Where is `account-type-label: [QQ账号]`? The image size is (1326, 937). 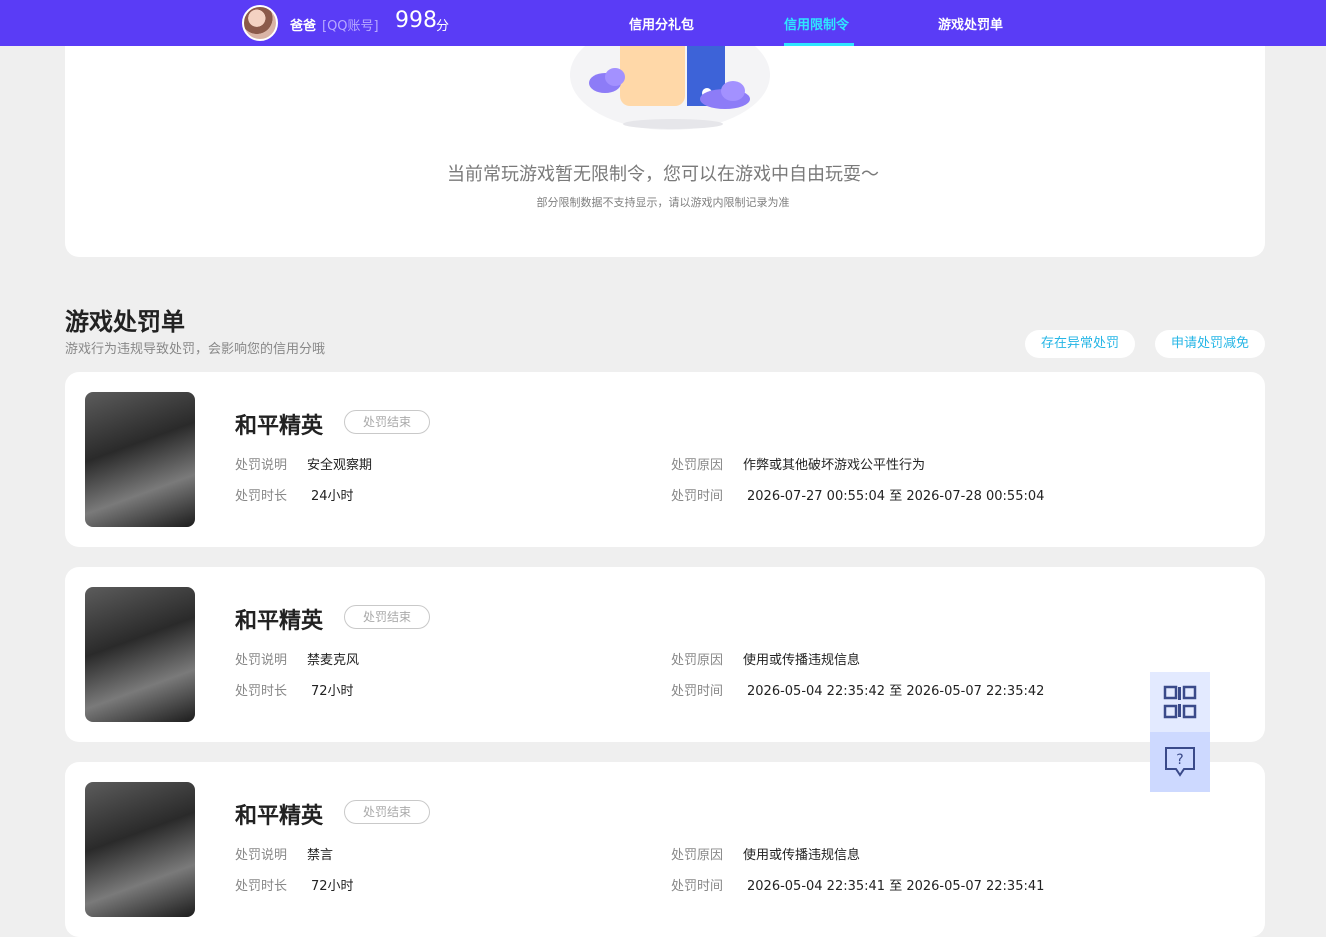 account-type-label: [QQ账号] is located at coordinates (350, 26).